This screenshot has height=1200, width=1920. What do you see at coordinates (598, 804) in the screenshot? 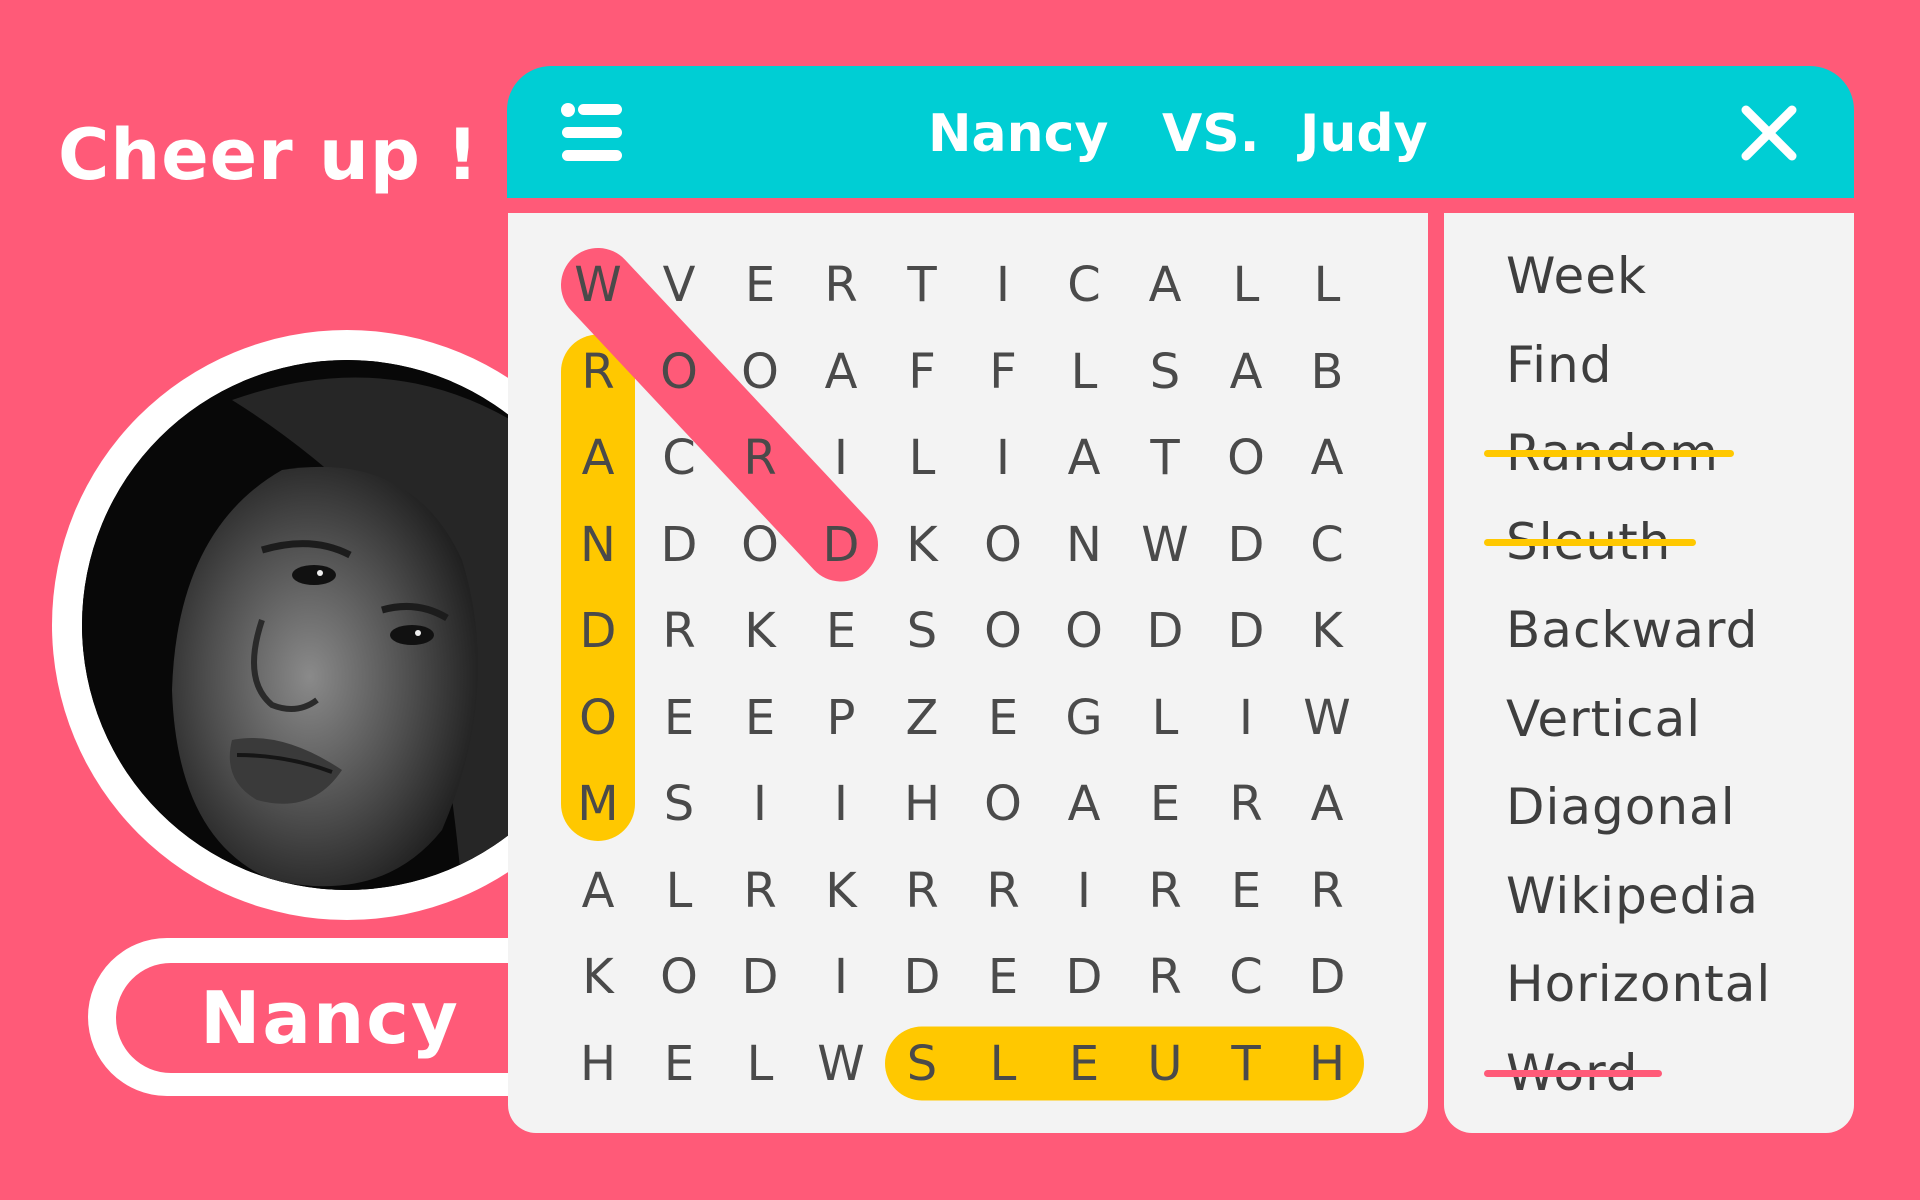
I see `grid-cell: M` at bounding box center [598, 804].